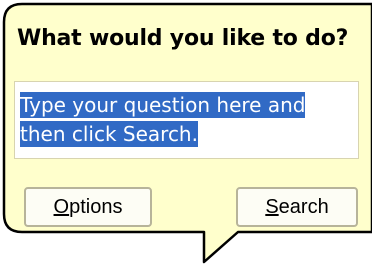 Image resolution: width=372 pixels, height=264 pixels. I want to click on options-mnemonic: O, so click(61, 207).